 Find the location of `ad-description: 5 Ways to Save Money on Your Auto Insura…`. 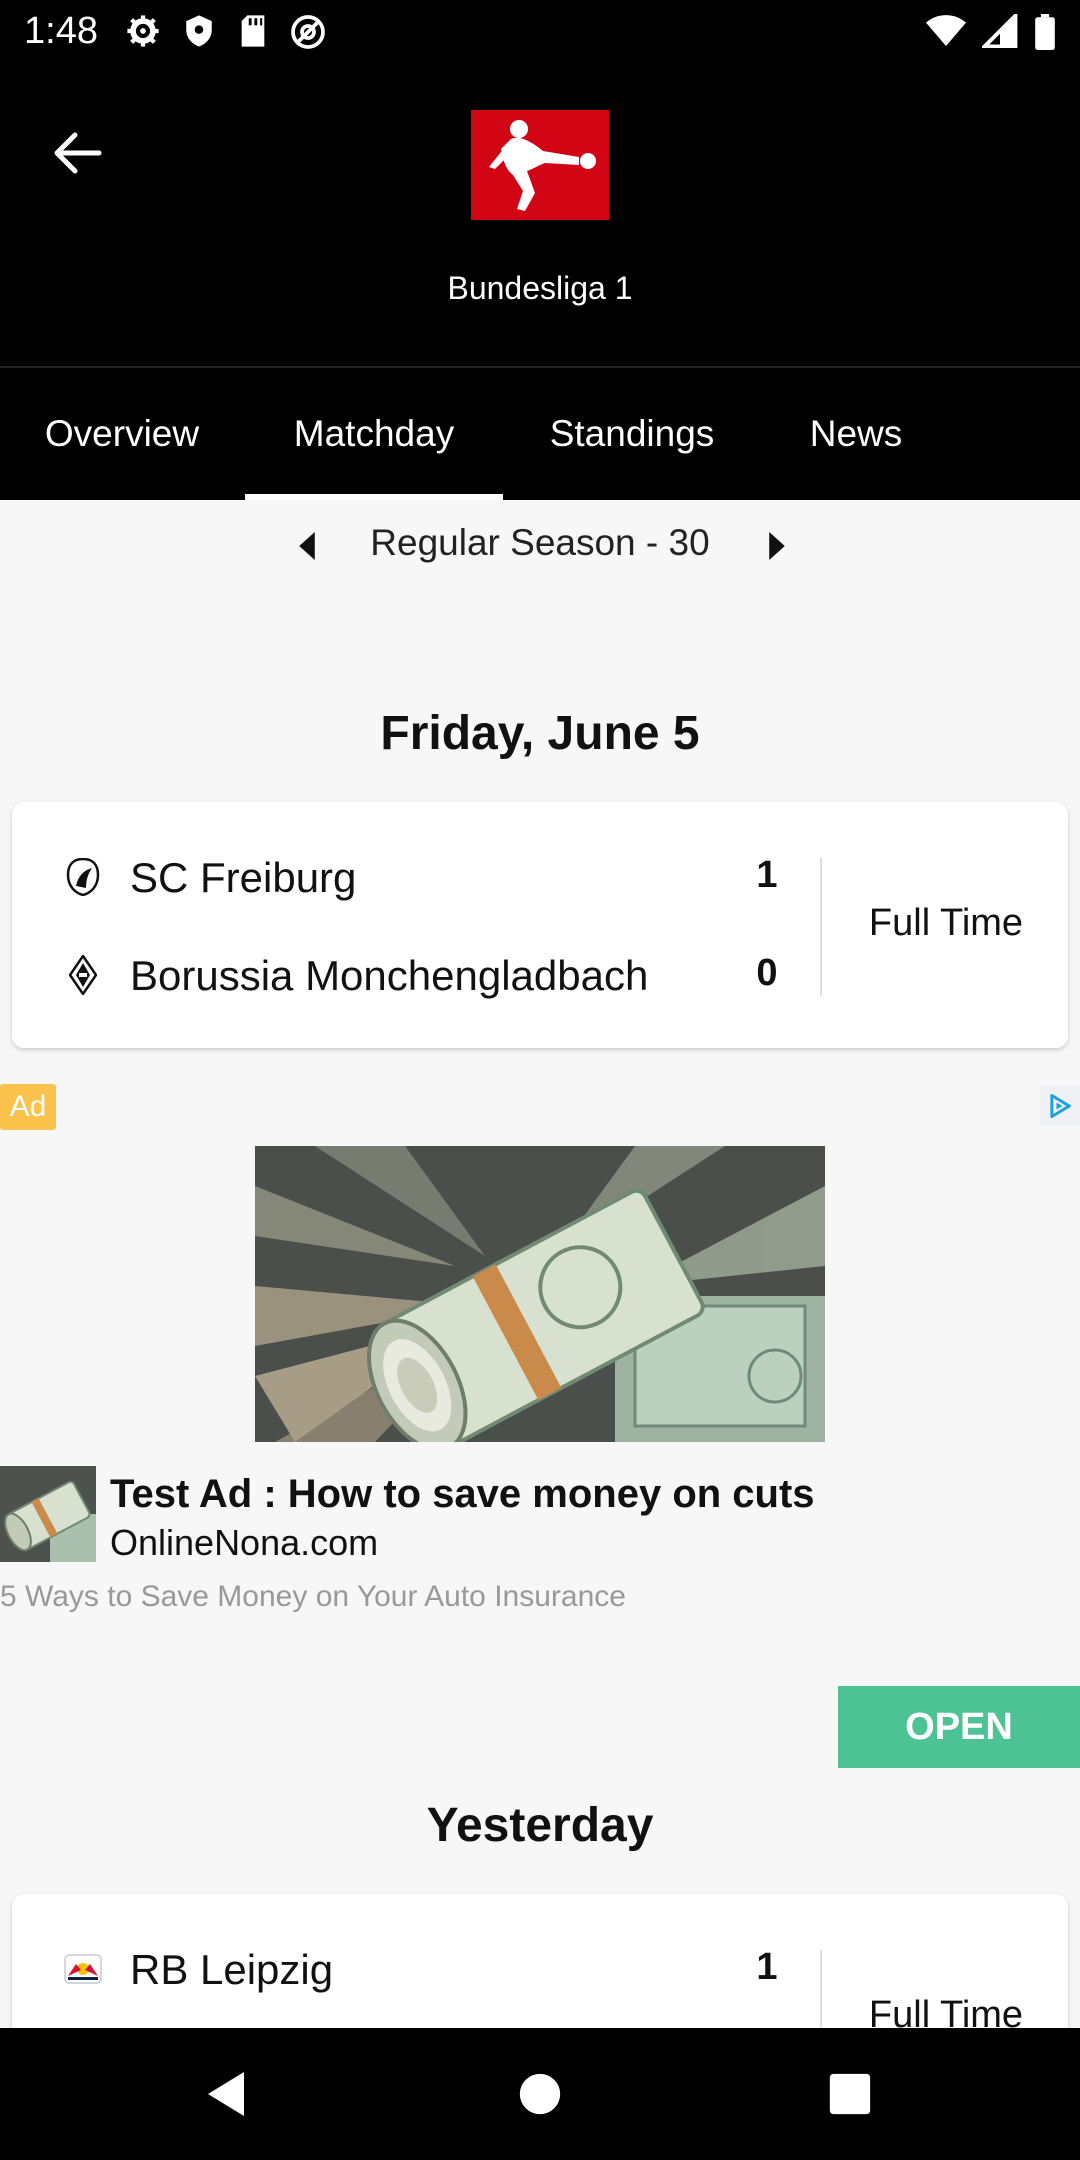

ad-description: 5 Ways to Save Money on Your Auto Insura… is located at coordinates (313, 1596).